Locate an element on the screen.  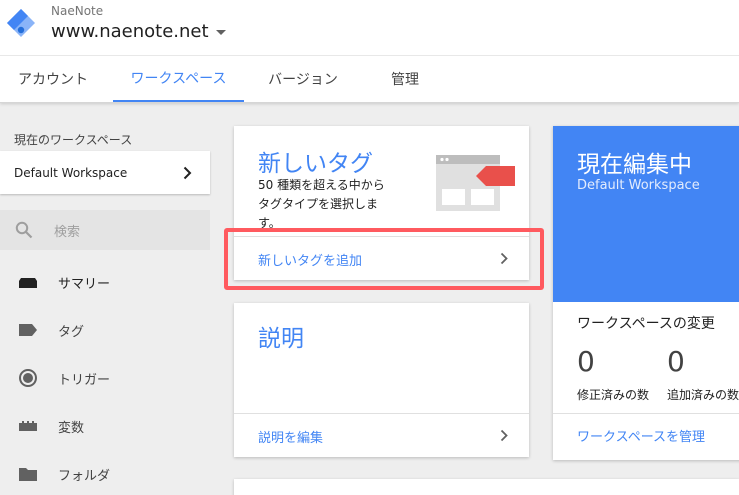
bottom-card is located at coordinates (486, 487).